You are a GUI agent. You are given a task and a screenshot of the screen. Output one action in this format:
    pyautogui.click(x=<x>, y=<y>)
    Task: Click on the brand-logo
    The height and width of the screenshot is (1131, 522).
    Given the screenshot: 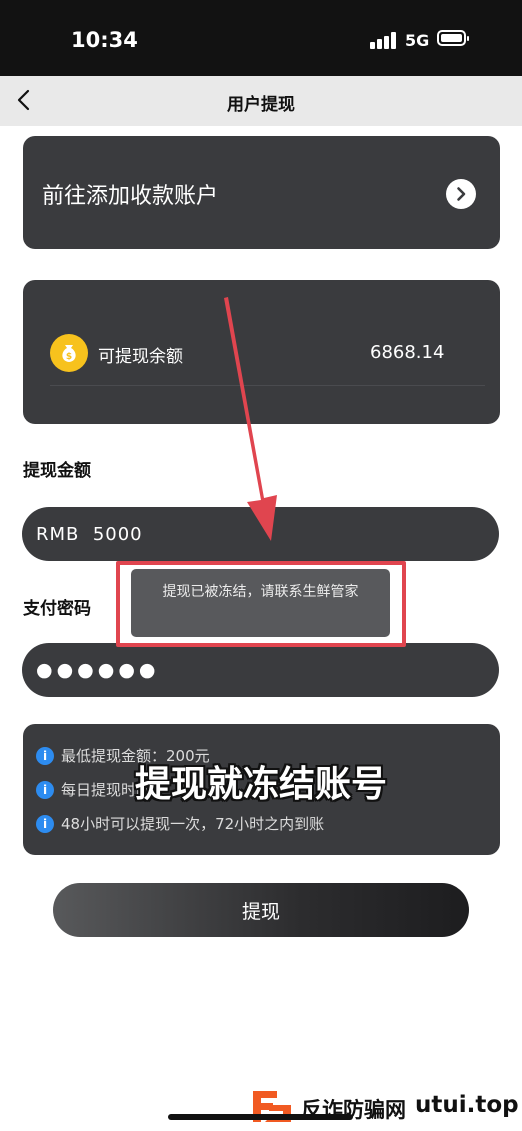 What is the action you would take?
    pyautogui.click(x=272, y=1106)
    